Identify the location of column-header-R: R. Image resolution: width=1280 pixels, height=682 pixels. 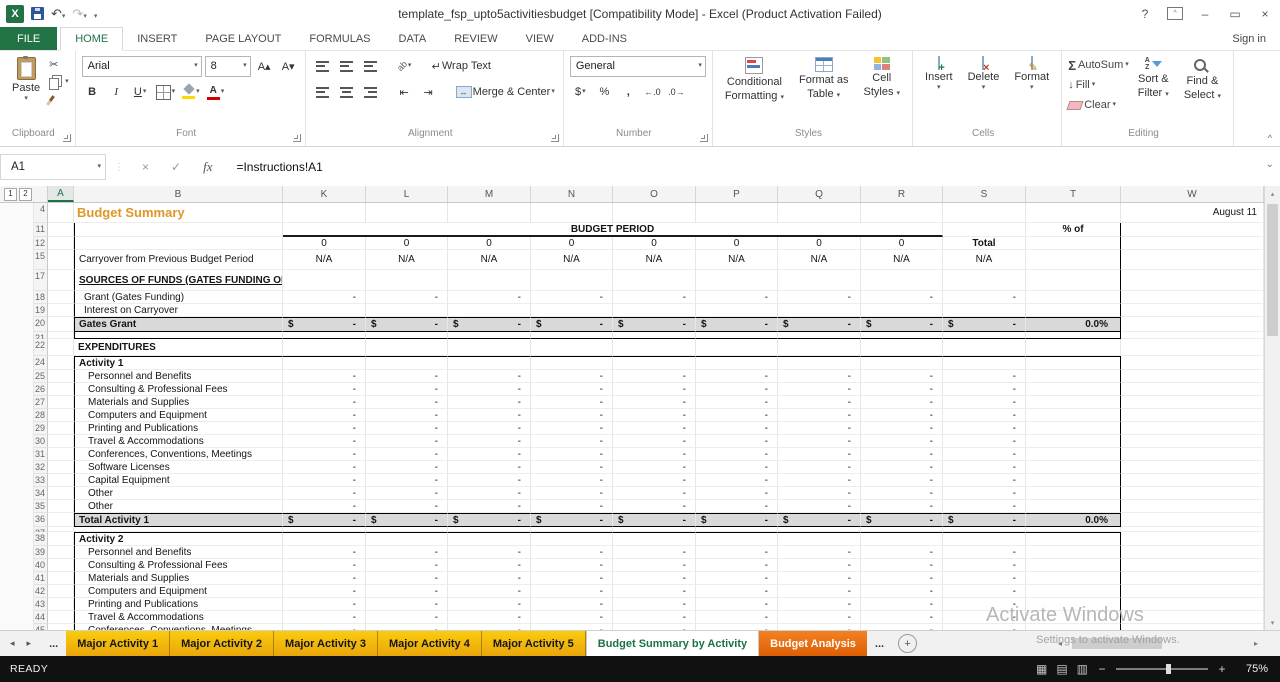
(902, 194).